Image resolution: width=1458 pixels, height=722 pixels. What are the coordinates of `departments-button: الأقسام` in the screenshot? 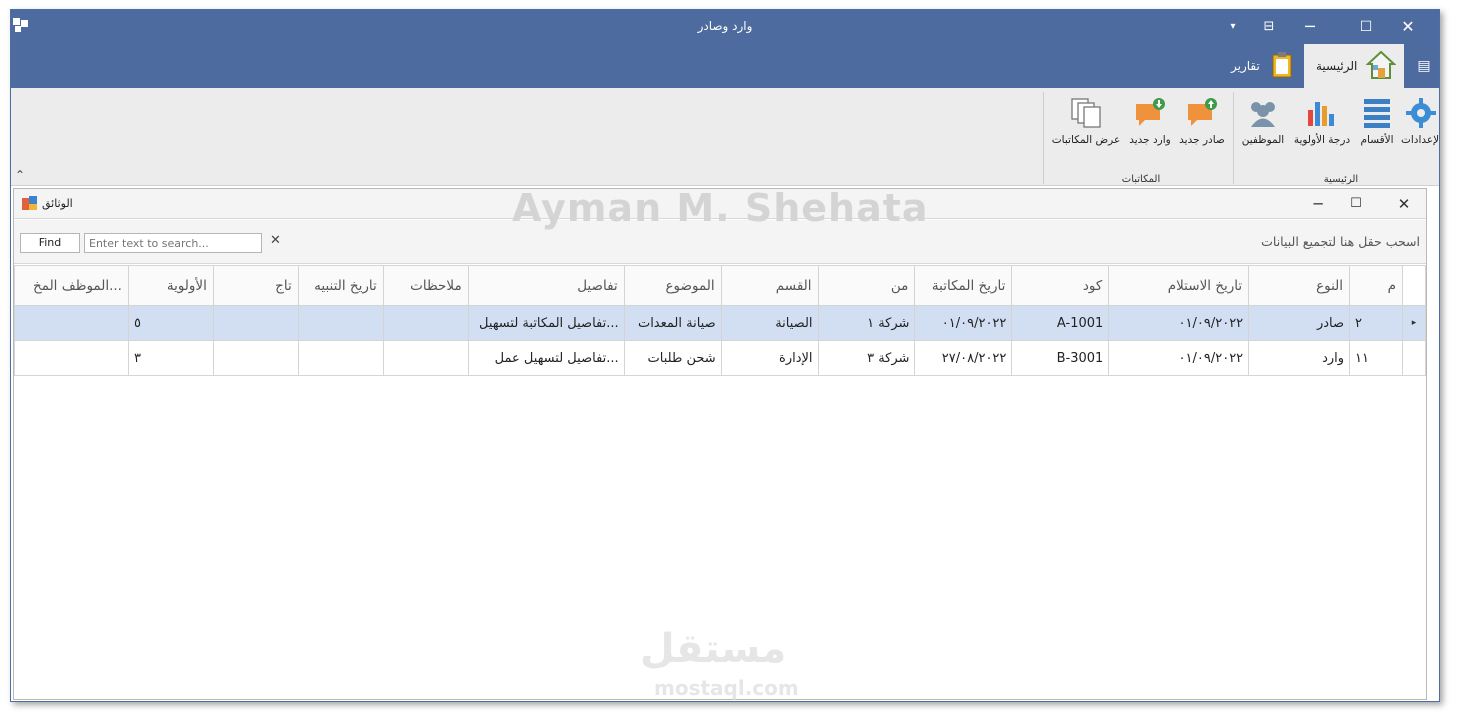 It's located at (1377, 126).